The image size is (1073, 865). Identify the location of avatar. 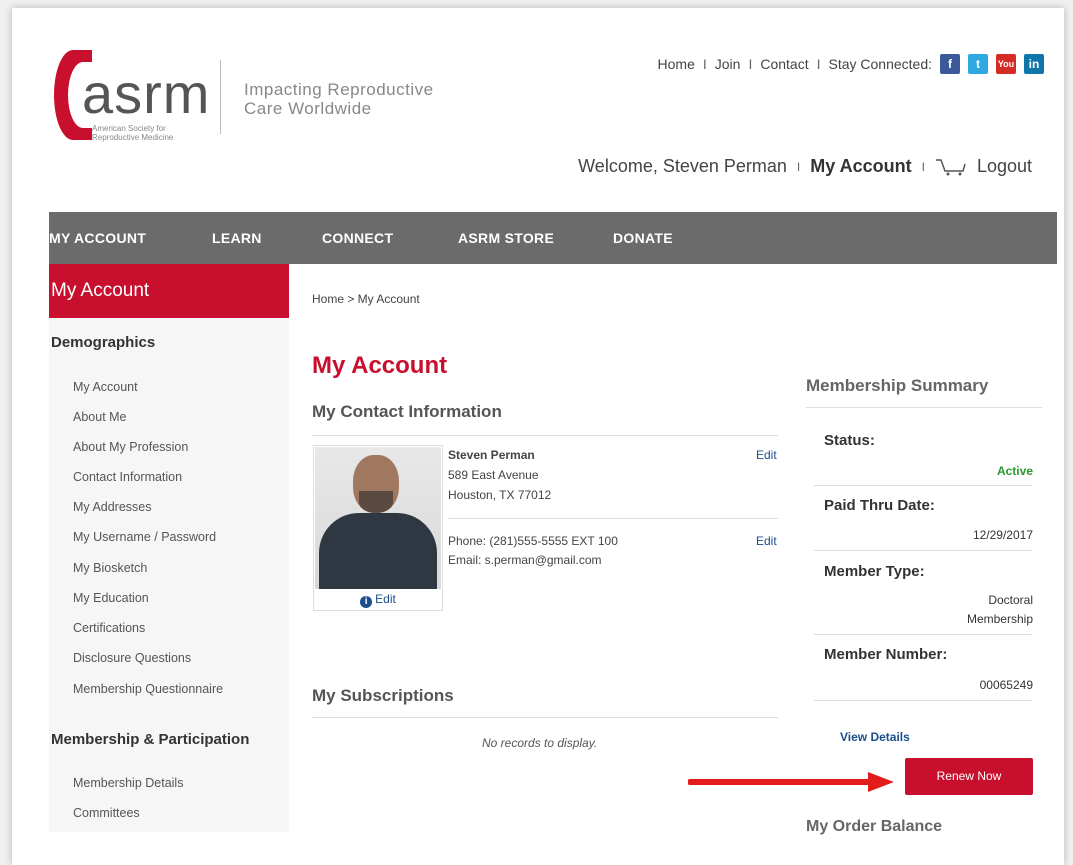
(378, 518).